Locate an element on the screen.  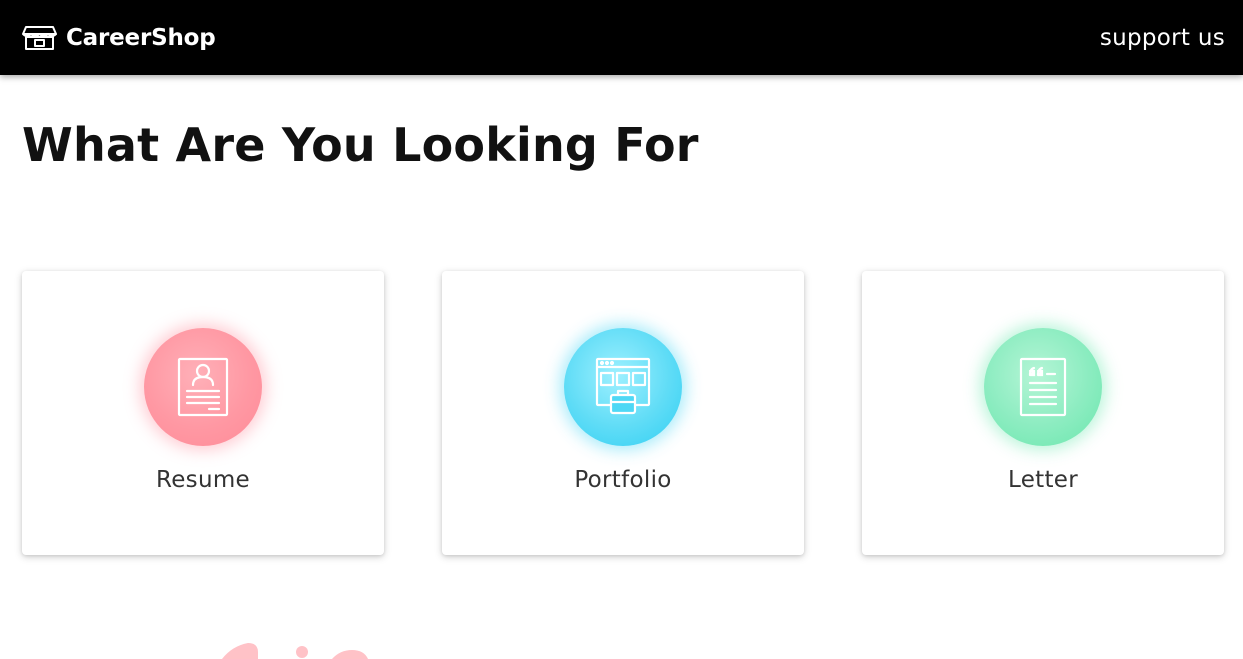
letter-card: Letter is located at coordinates (1043, 413).